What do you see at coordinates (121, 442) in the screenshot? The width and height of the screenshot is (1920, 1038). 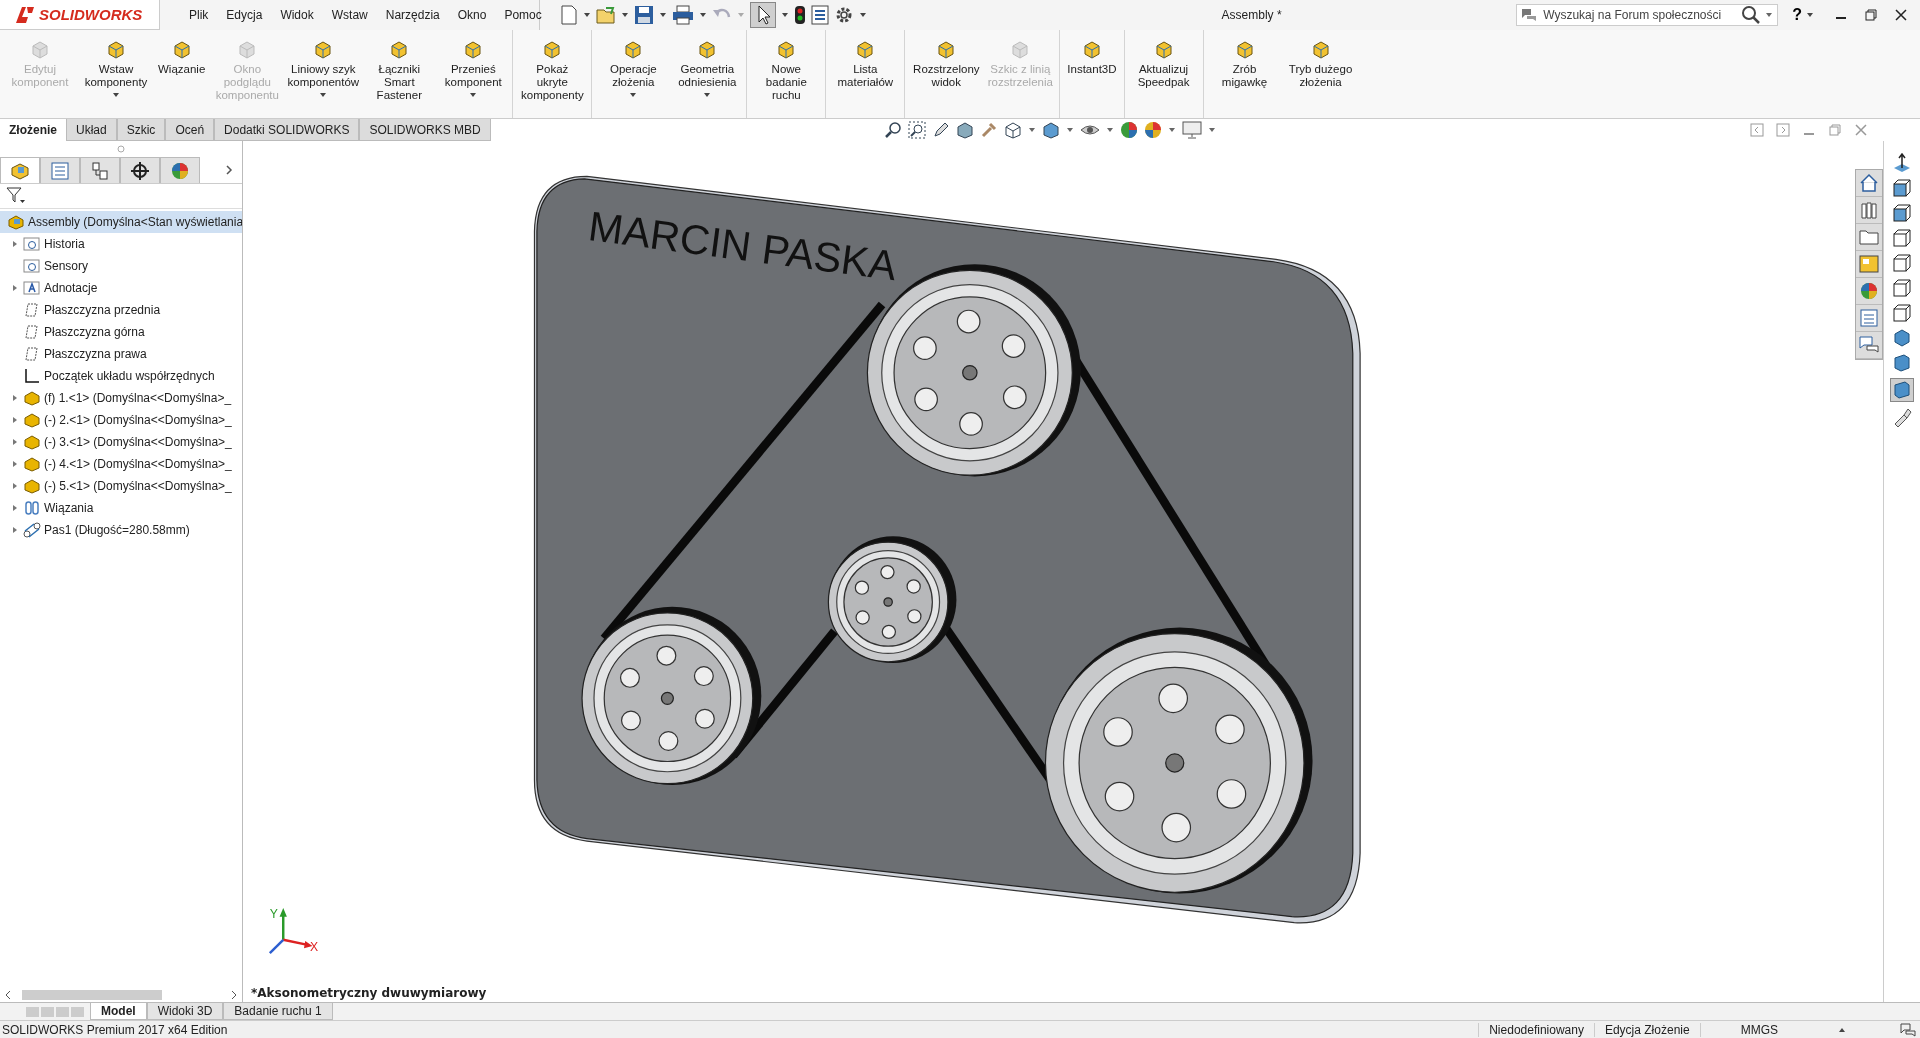 I see `tree-item: (-) 3.<1> (Domyślna<<Domyślna>_` at bounding box center [121, 442].